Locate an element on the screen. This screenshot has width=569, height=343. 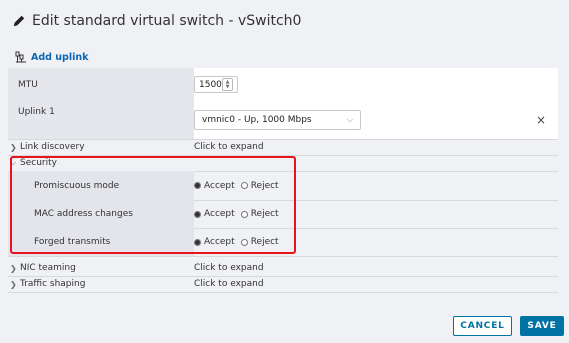
nic-teaming-label: NIC teaming is located at coordinates (48, 268).